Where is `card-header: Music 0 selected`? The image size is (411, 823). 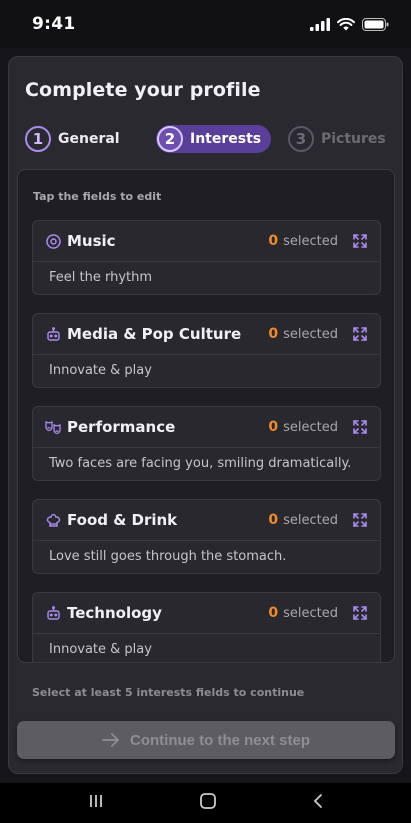
card-header: Music 0 selected is located at coordinates (206, 241).